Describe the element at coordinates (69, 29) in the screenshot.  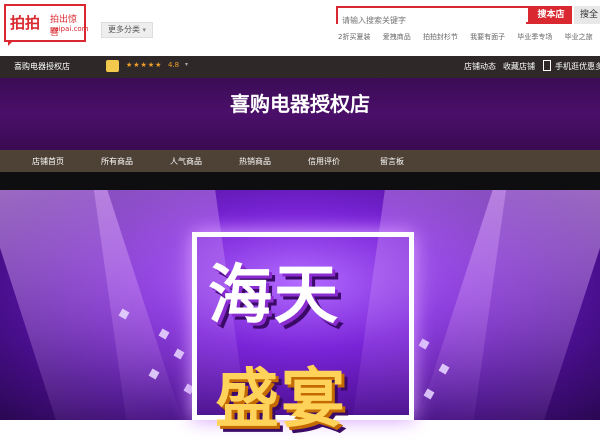
I see `logo-domain: paipai.com` at that location.